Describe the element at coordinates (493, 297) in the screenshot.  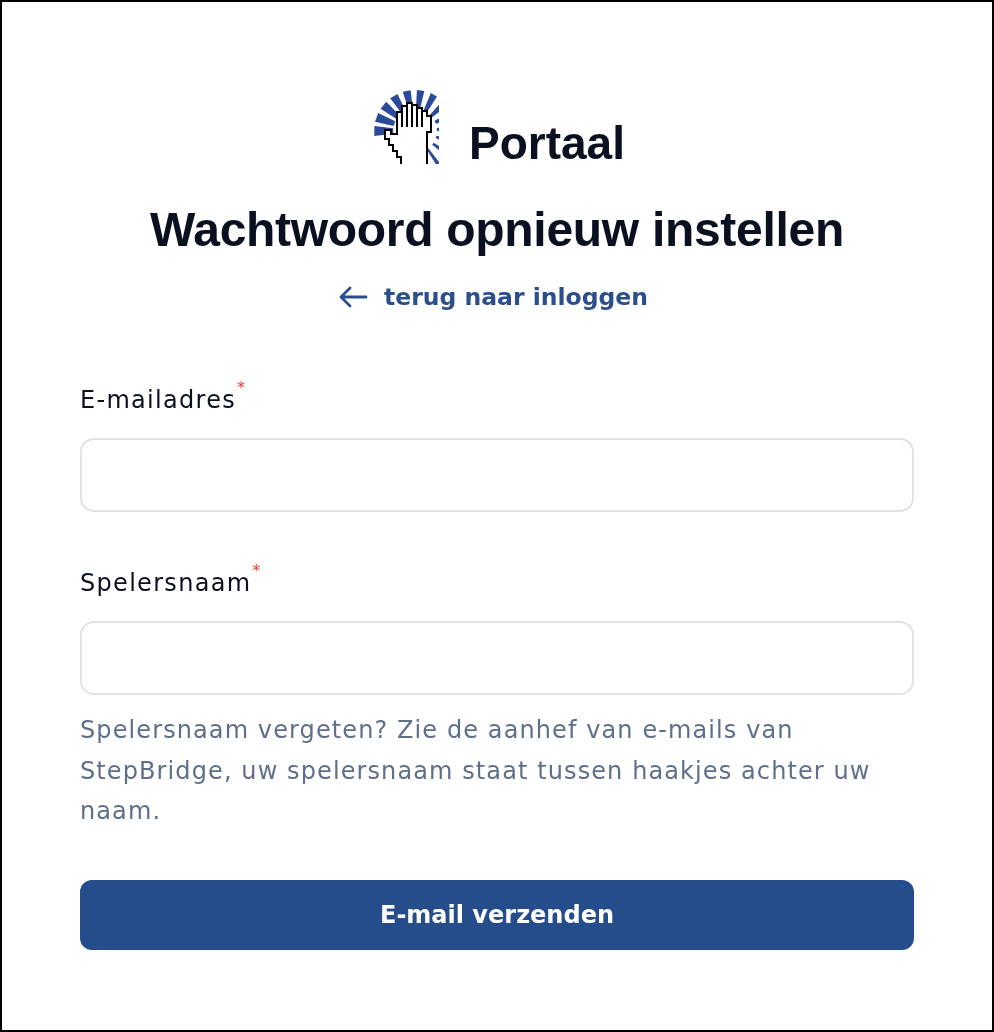
I see `back-link: terug naar inloggen` at that location.